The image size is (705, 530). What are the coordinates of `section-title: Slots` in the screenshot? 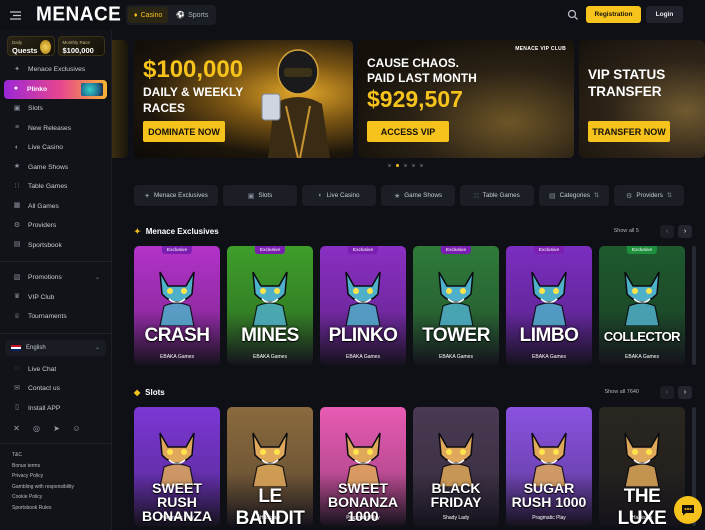 It's located at (155, 392).